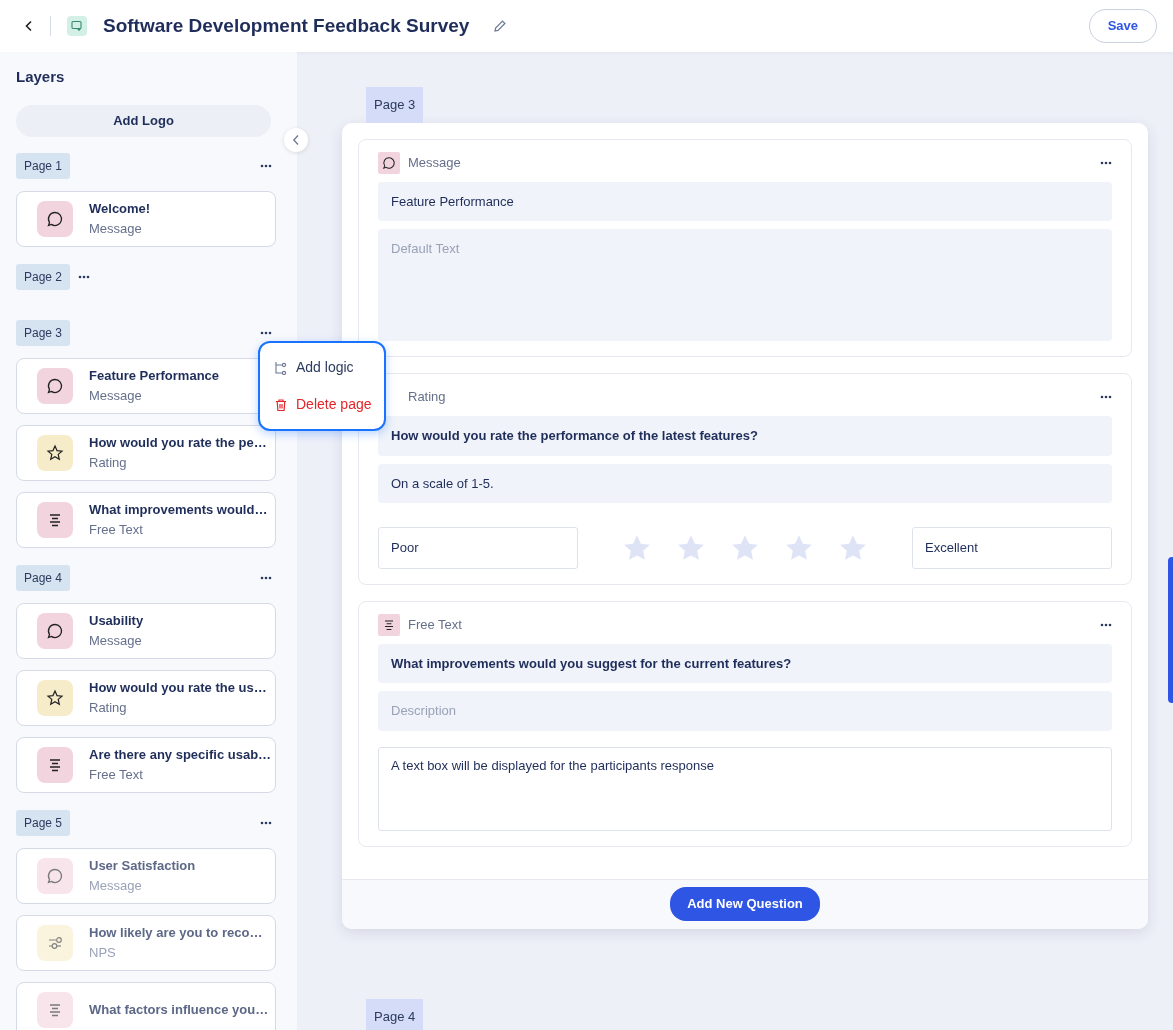  What do you see at coordinates (1122, 26) in the screenshot?
I see `save-button: Save` at bounding box center [1122, 26].